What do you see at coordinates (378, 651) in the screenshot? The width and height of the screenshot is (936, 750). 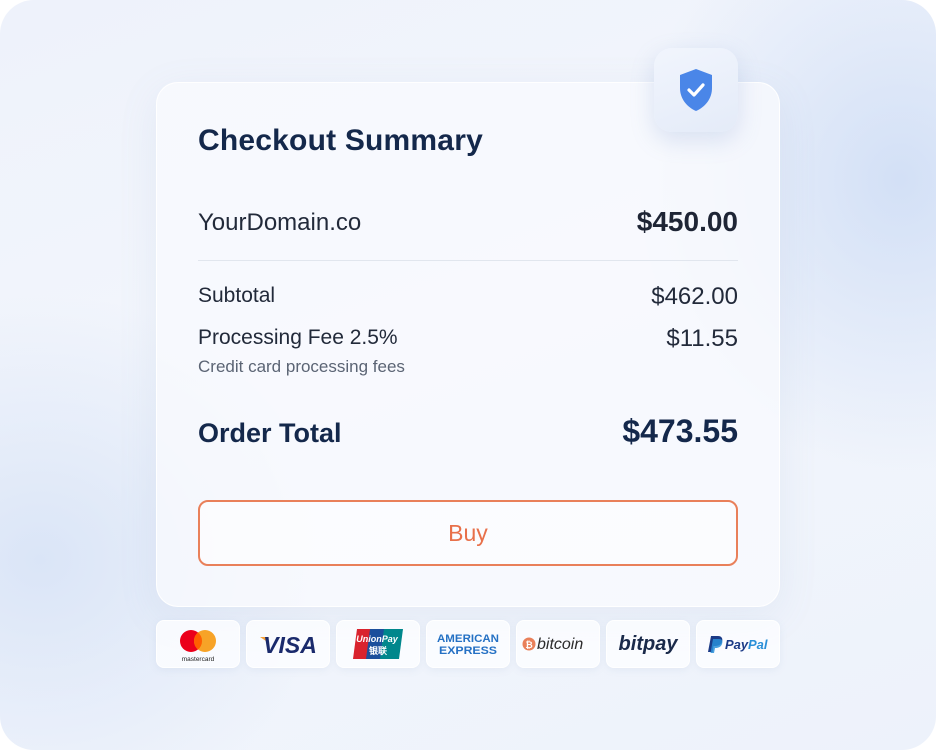 I see `svg-text: 银联` at bounding box center [378, 651].